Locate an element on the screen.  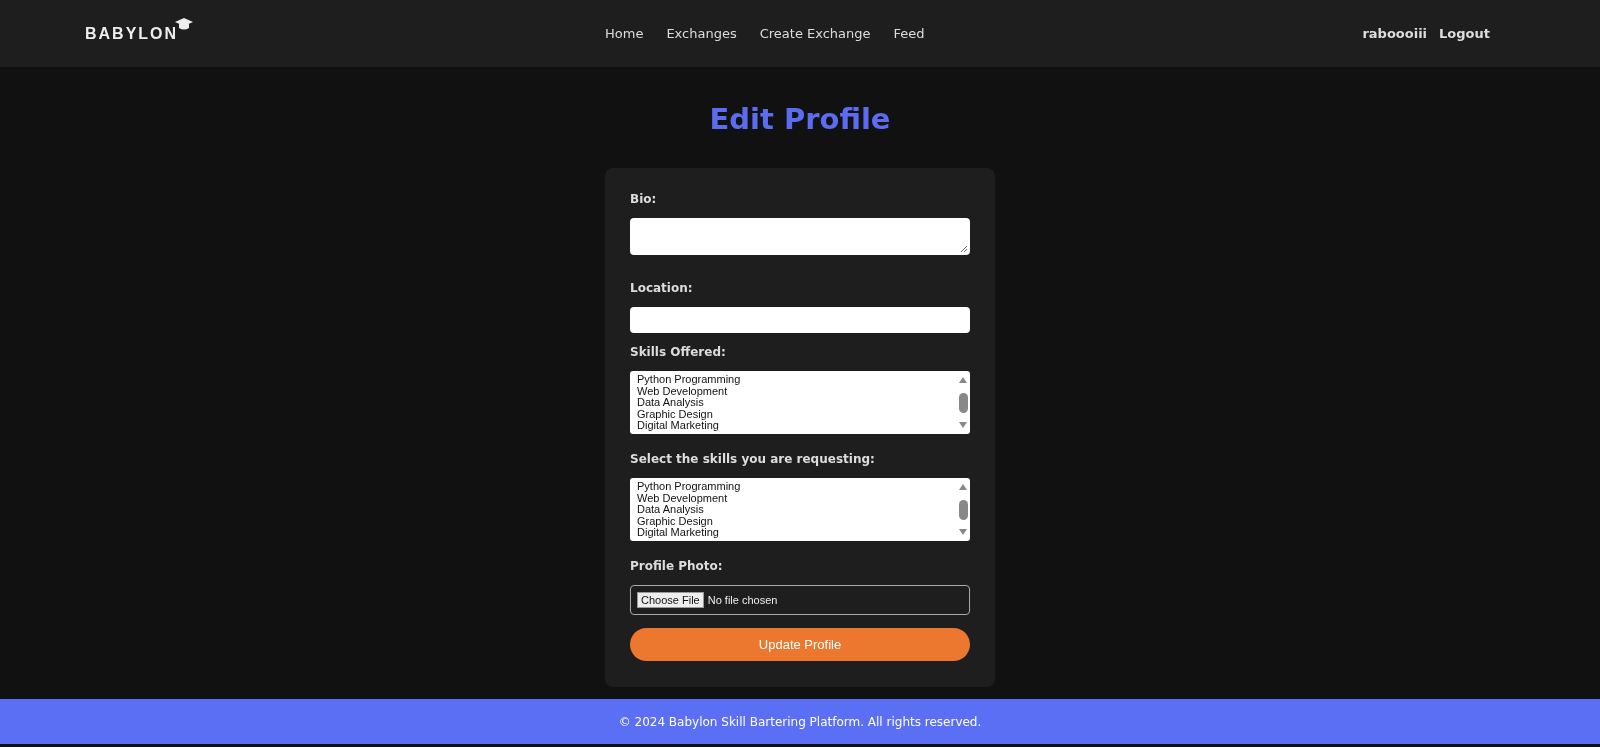
field-label: Bio: is located at coordinates (644, 199).